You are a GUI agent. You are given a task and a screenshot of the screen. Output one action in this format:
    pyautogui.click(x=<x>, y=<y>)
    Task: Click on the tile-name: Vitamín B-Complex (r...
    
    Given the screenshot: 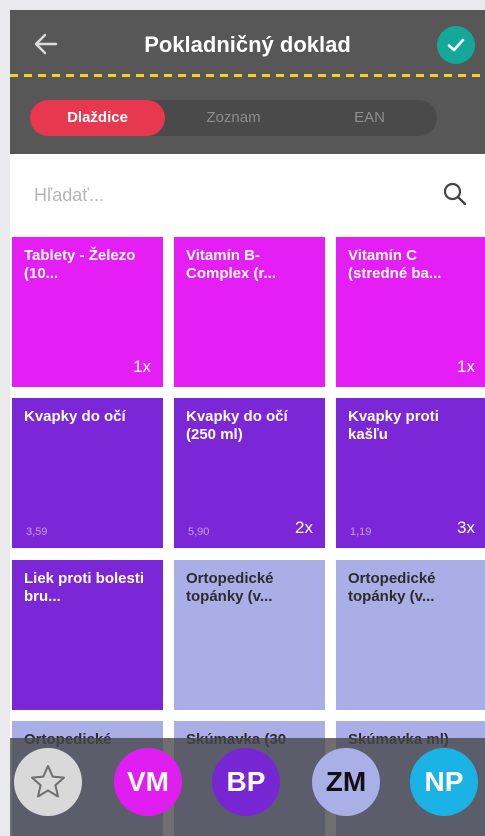 What is the action you would take?
    pyautogui.click(x=231, y=264)
    